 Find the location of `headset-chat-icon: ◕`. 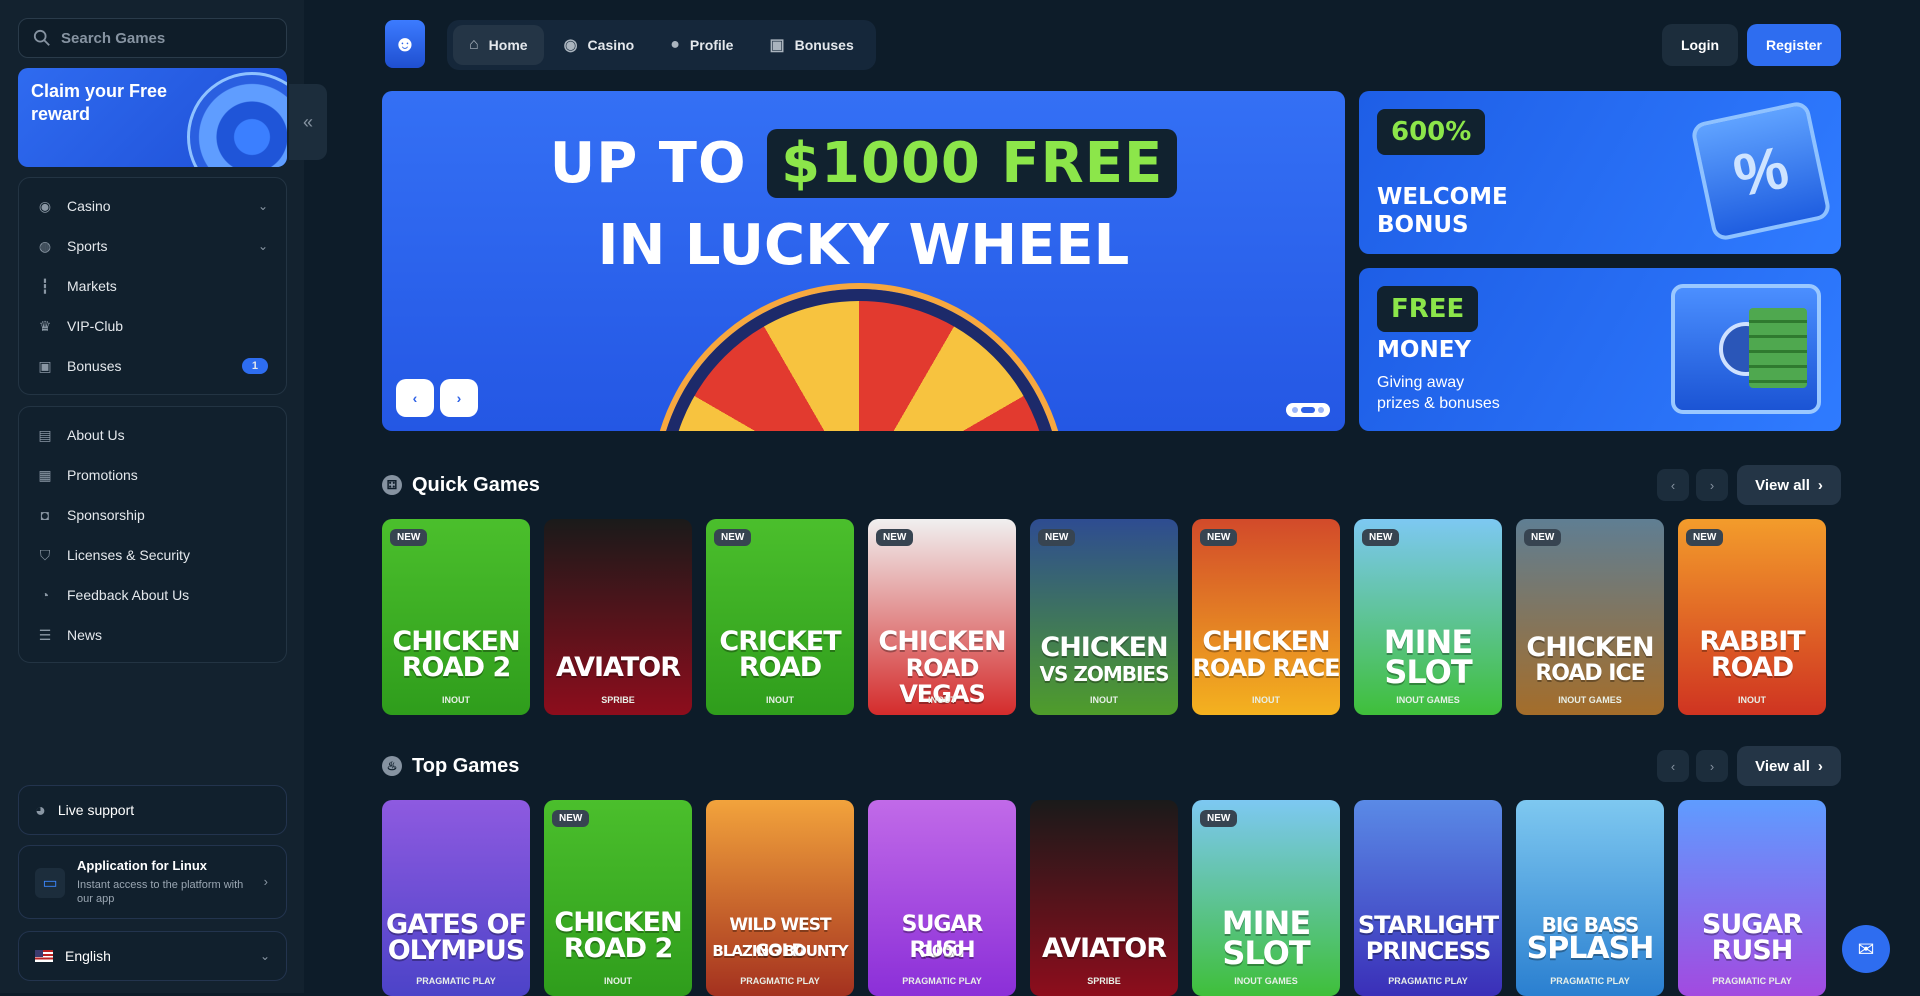

headset-chat-icon: ◕ is located at coordinates (40, 809).